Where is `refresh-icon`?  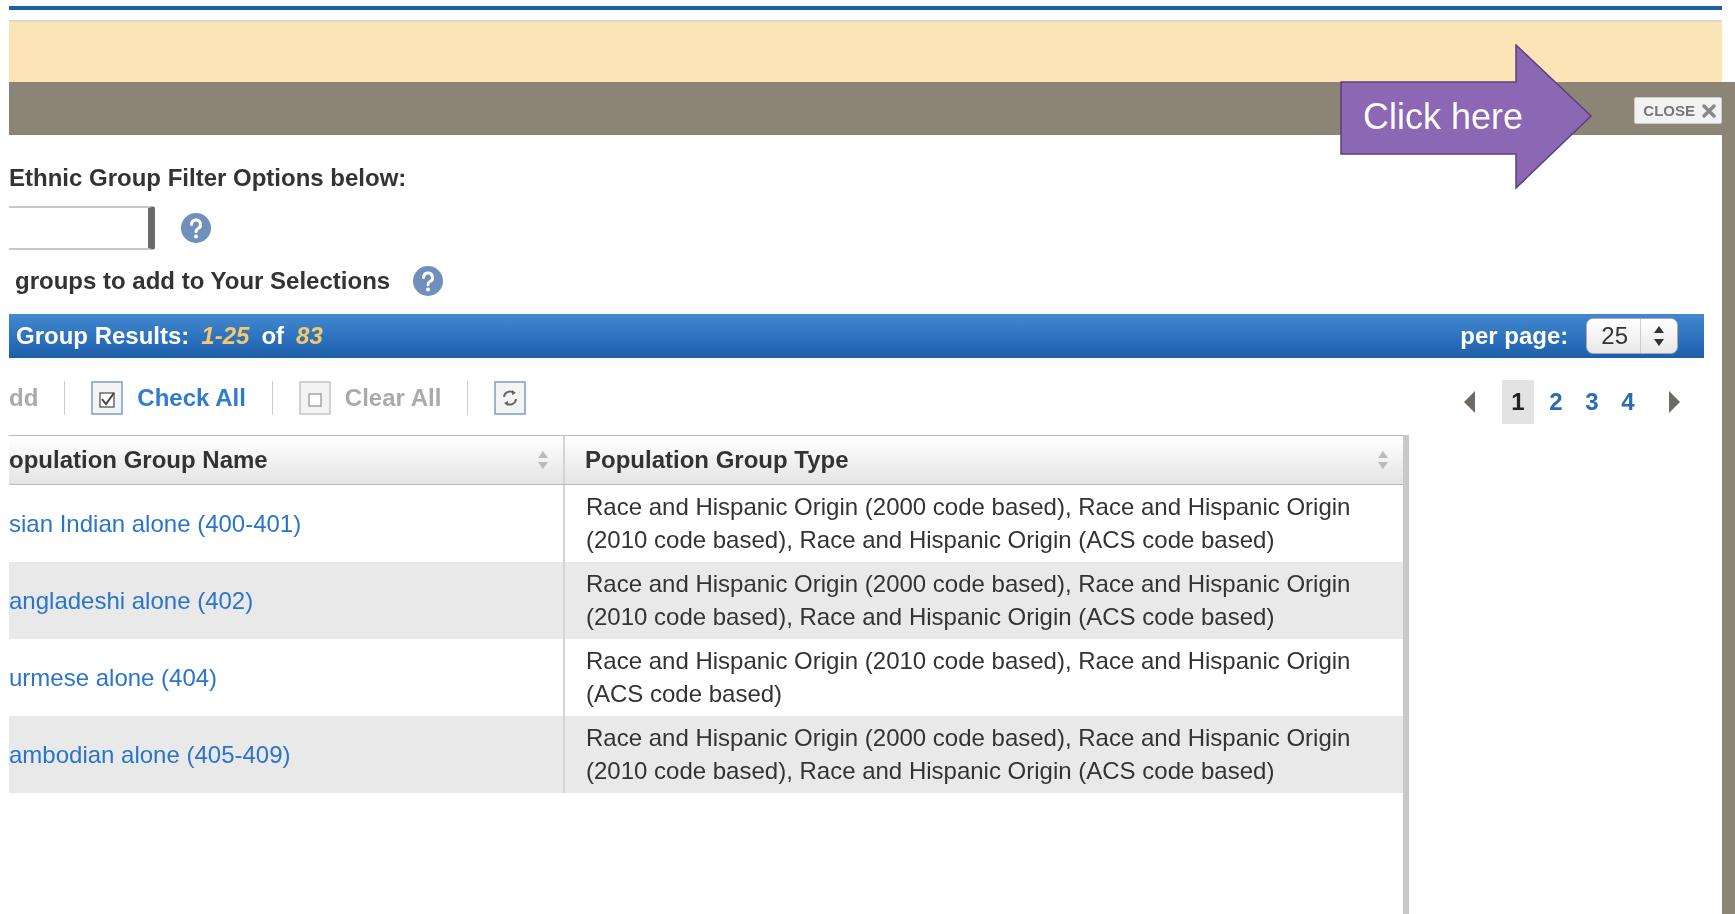
refresh-icon is located at coordinates (510, 398).